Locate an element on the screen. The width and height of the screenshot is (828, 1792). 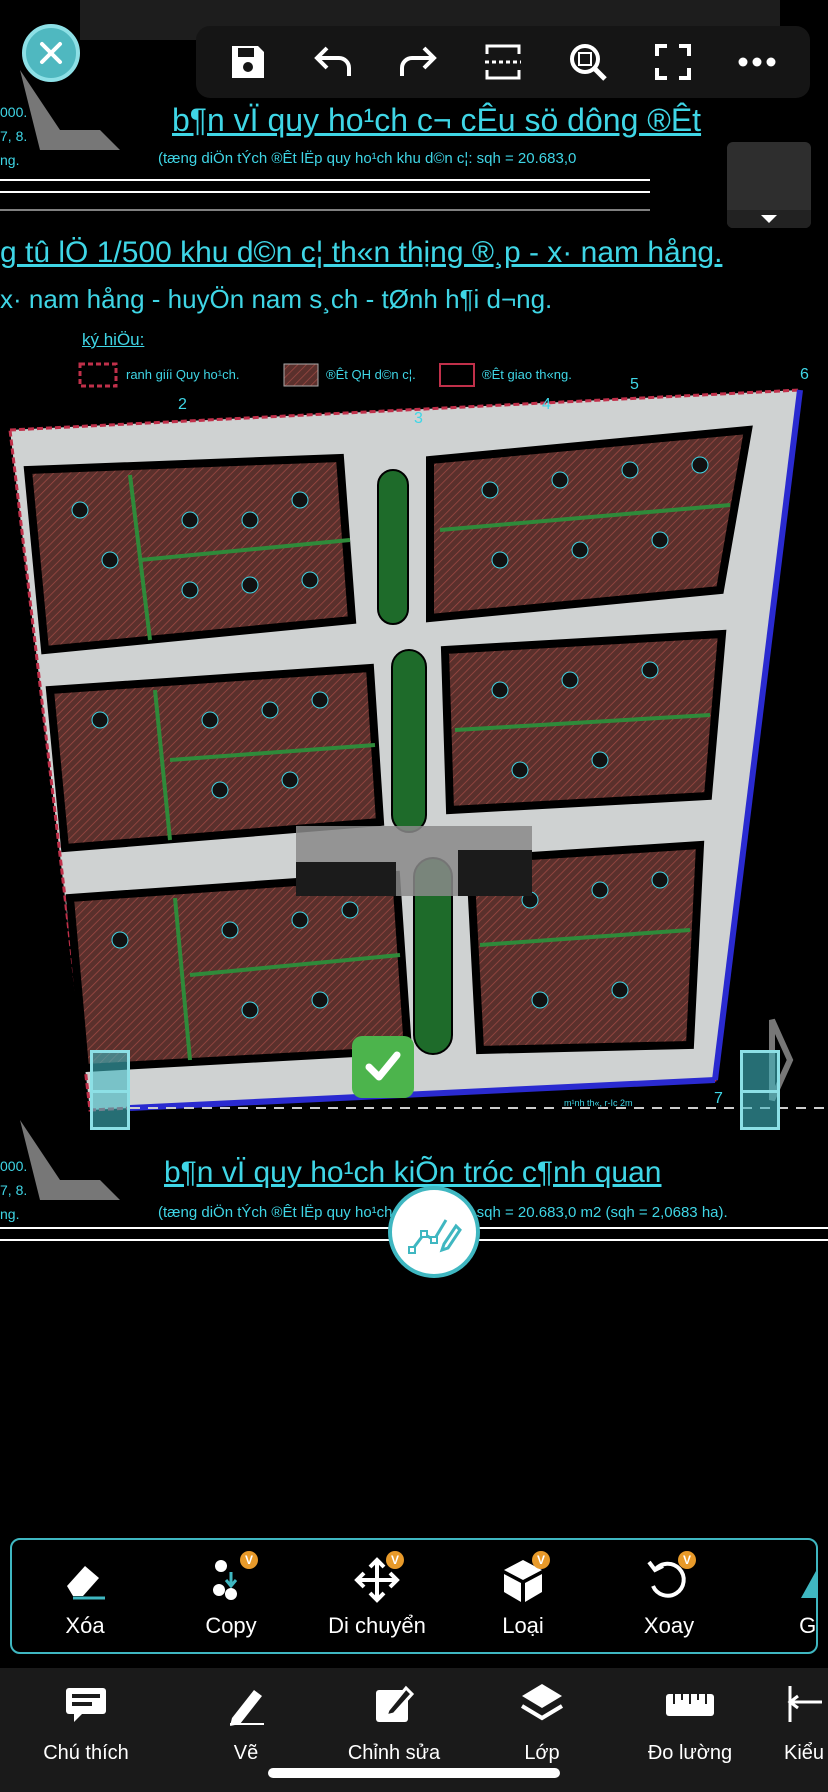
rotate-label: Xoay is located at coordinates (669, 1625).